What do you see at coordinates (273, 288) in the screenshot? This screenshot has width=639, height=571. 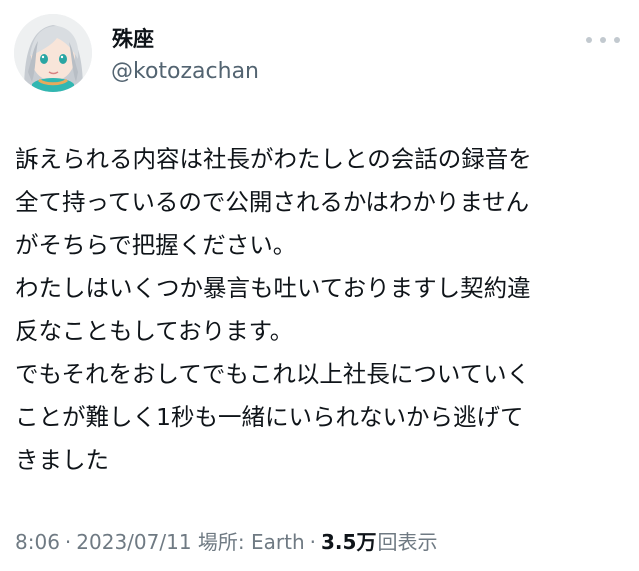 I see `tweet-line: わたしはいくつか暴言も吐いておりますし契約違` at bounding box center [273, 288].